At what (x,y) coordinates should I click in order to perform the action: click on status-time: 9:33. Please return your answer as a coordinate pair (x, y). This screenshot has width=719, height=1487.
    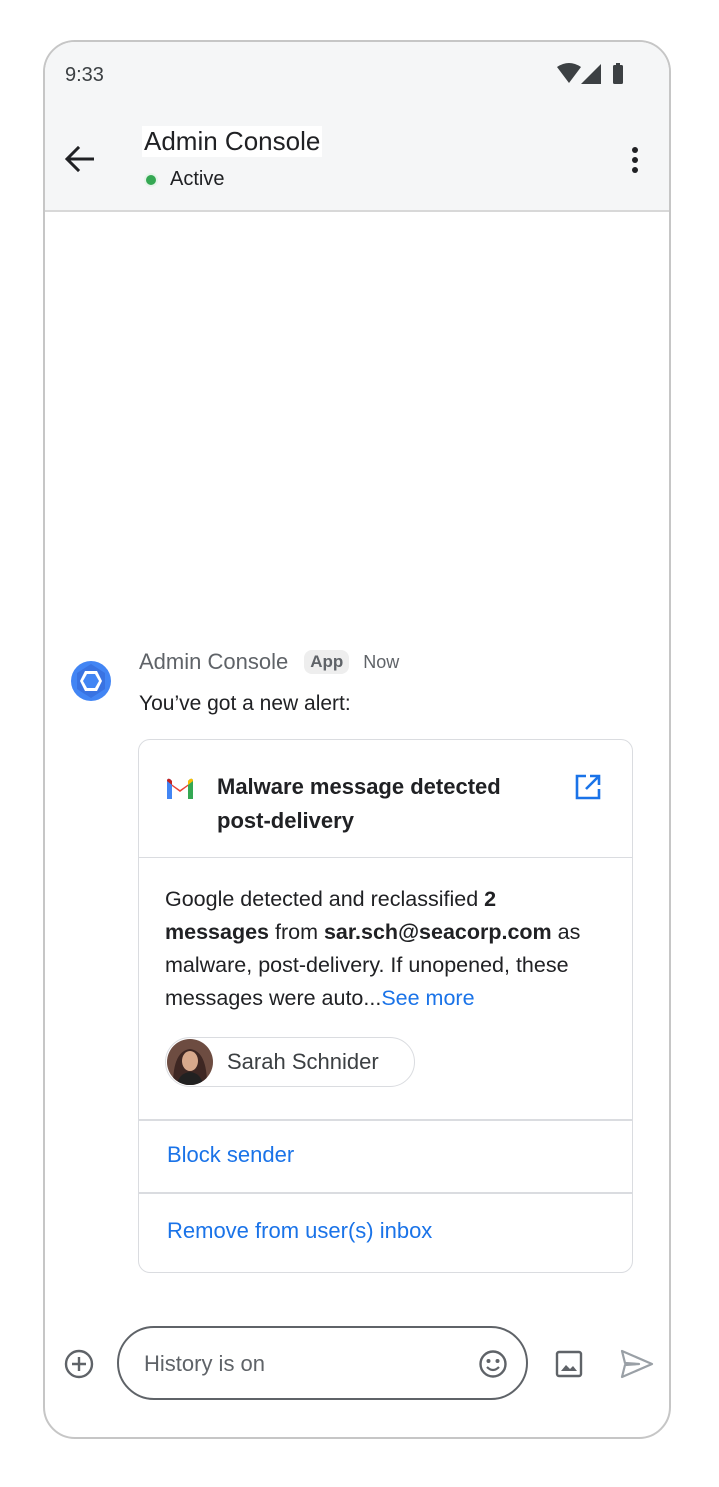
    Looking at the image, I should click on (84, 75).